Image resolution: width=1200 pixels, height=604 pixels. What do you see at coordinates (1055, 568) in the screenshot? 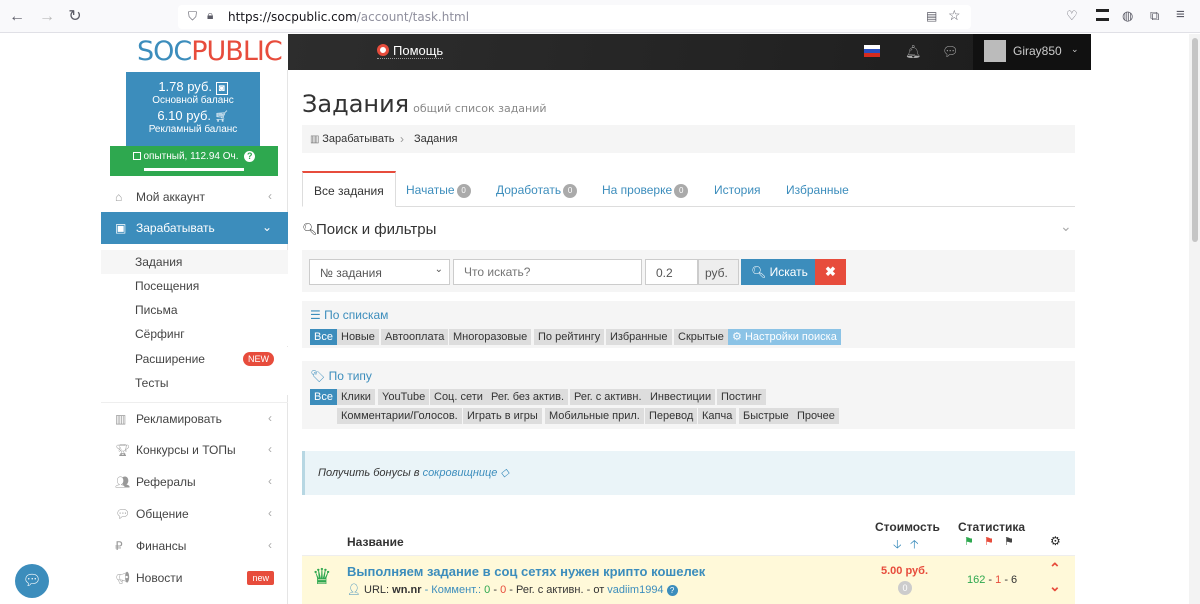
I see `vote-up-icon: ⌃` at bounding box center [1055, 568].